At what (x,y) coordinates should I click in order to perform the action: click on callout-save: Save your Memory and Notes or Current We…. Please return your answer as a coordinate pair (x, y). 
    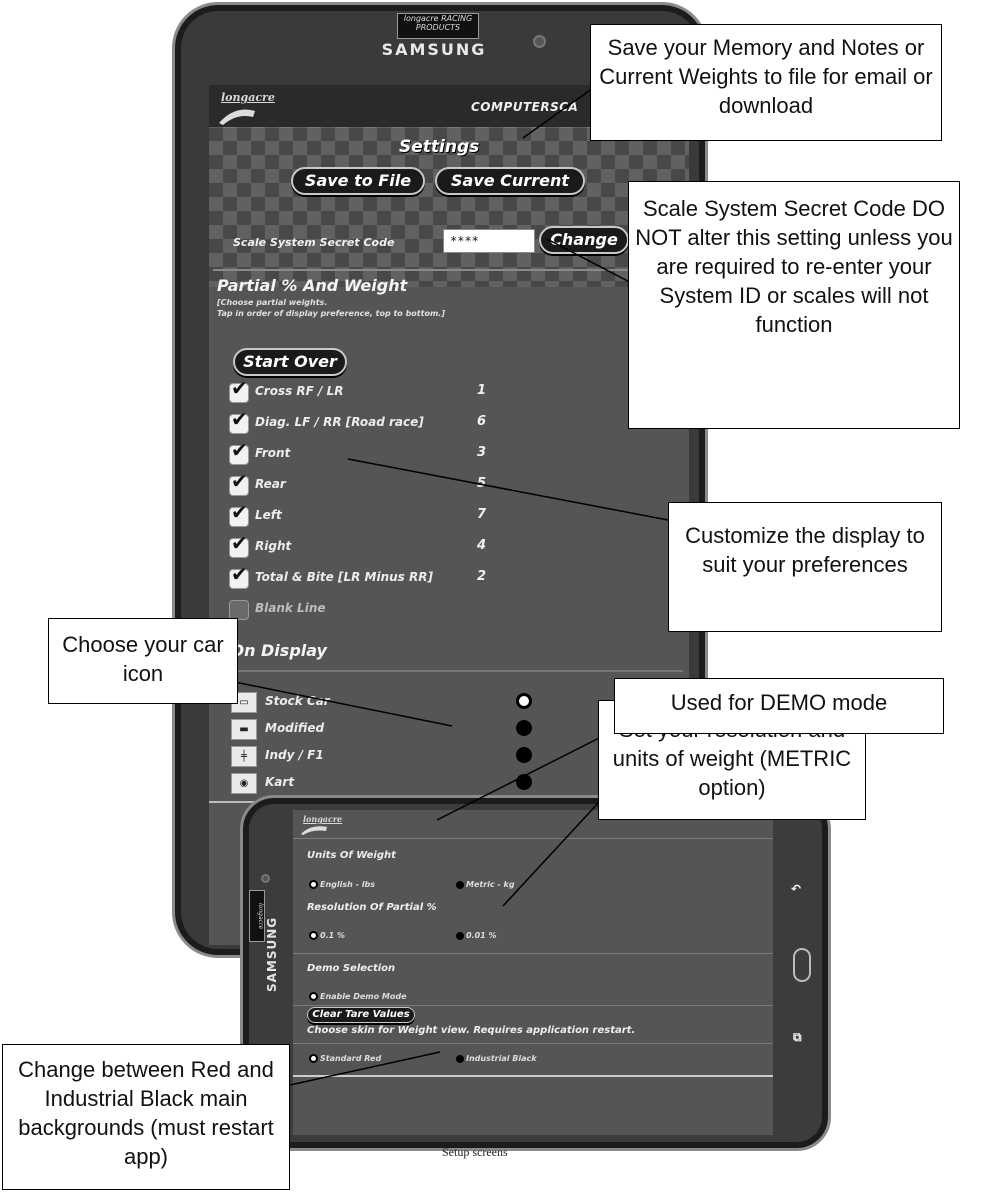
    Looking at the image, I should click on (766, 82).